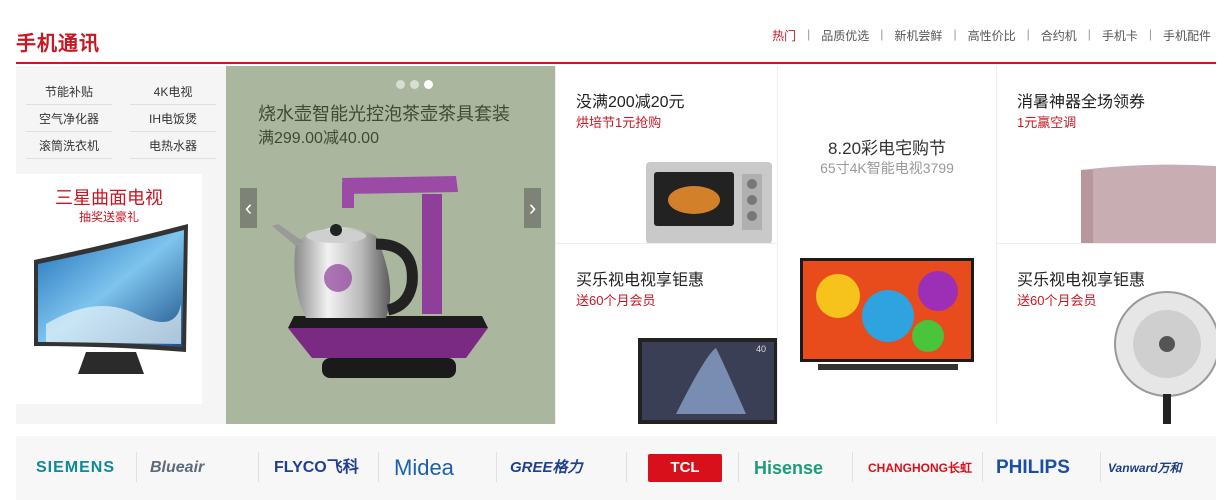 This screenshot has width=1230, height=500. I want to click on brand-changhong-logo: CHANGHONG长虹, so click(920, 468).